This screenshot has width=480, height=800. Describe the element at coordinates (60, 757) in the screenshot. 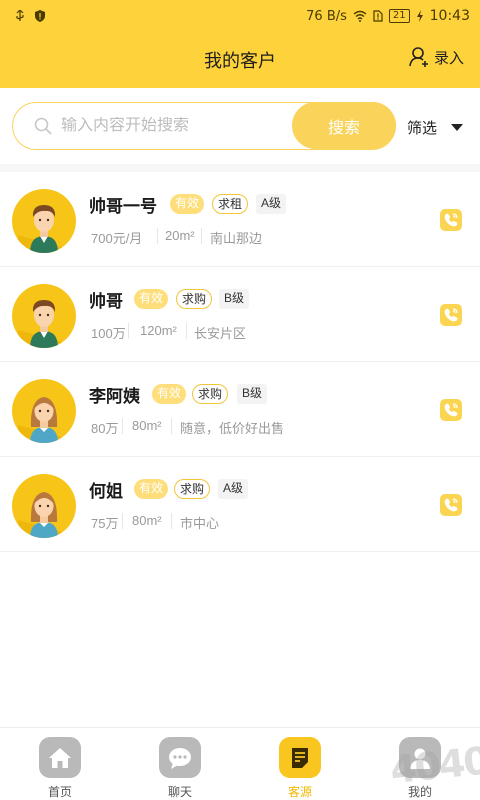

I see `home-icon` at that location.